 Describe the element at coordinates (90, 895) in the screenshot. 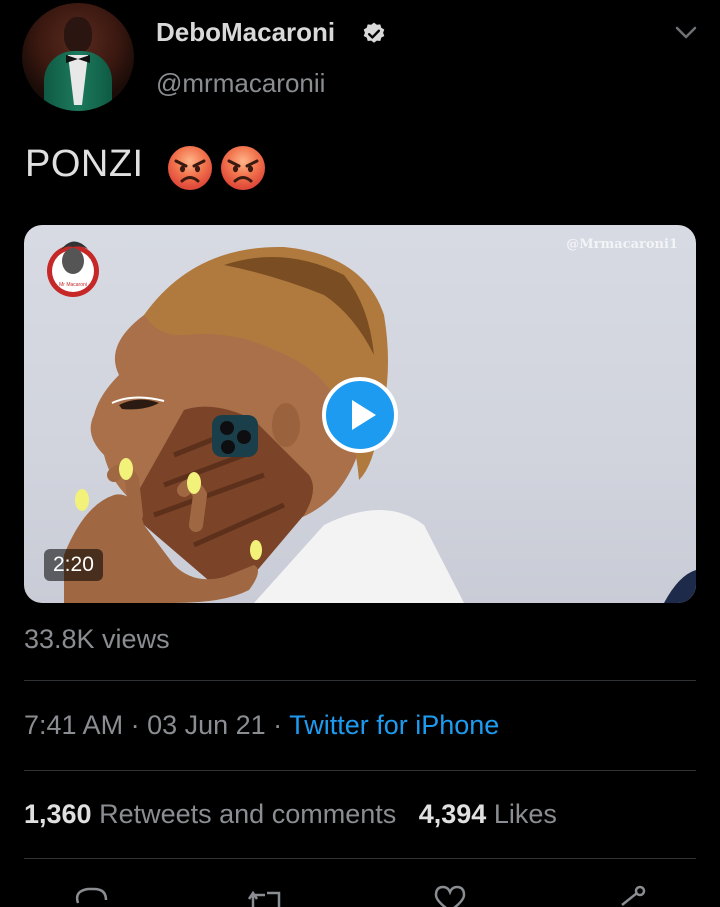

I see `reply-icon` at that location.